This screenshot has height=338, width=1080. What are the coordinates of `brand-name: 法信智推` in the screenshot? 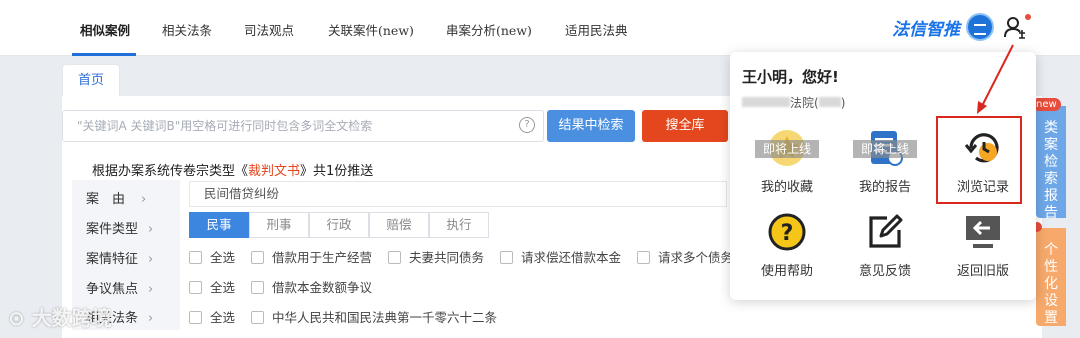 It's located at (926, 30).